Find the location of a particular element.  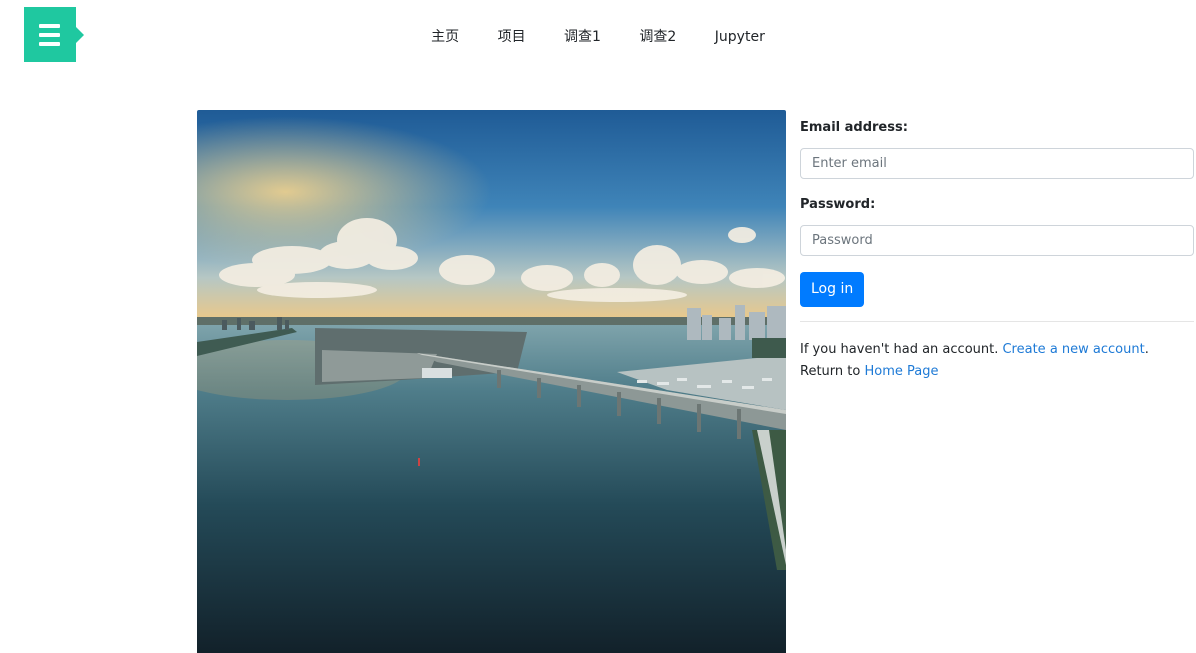

return-text: Return to is located at coordinates (832, 371).